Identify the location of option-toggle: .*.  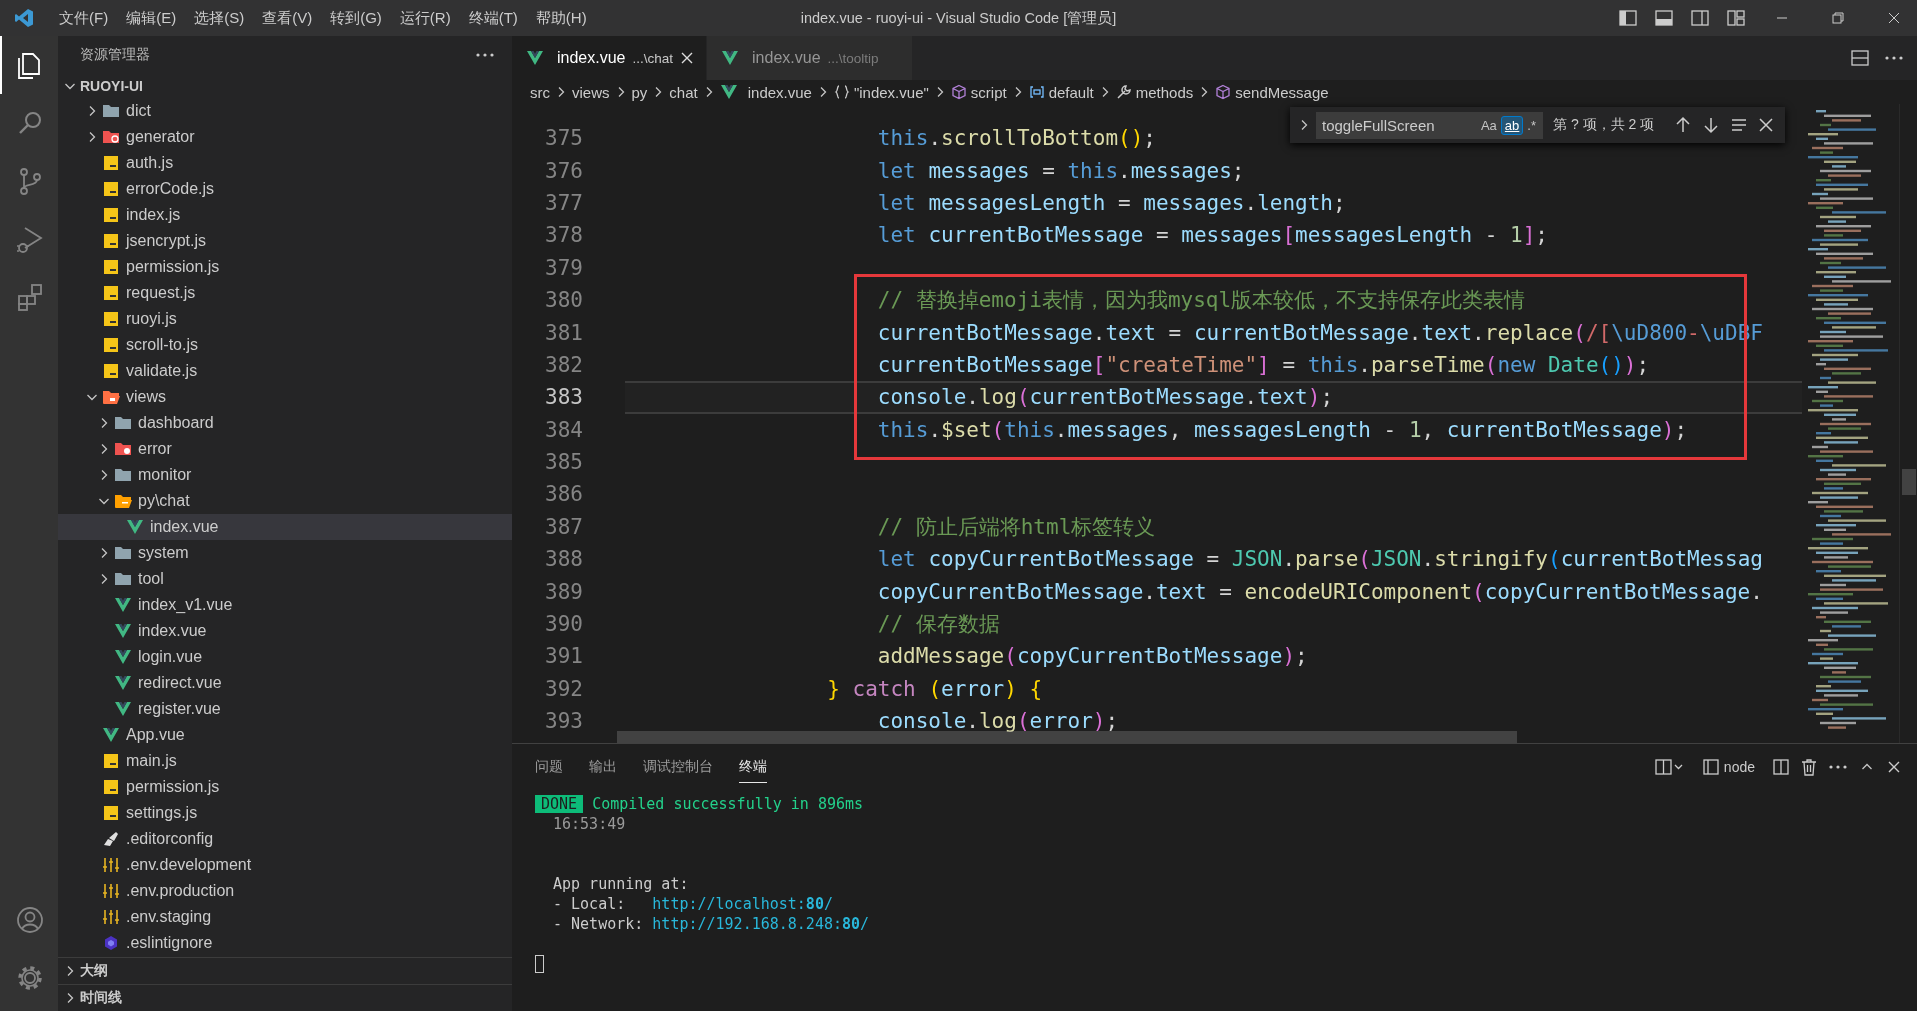
(1531, 125).